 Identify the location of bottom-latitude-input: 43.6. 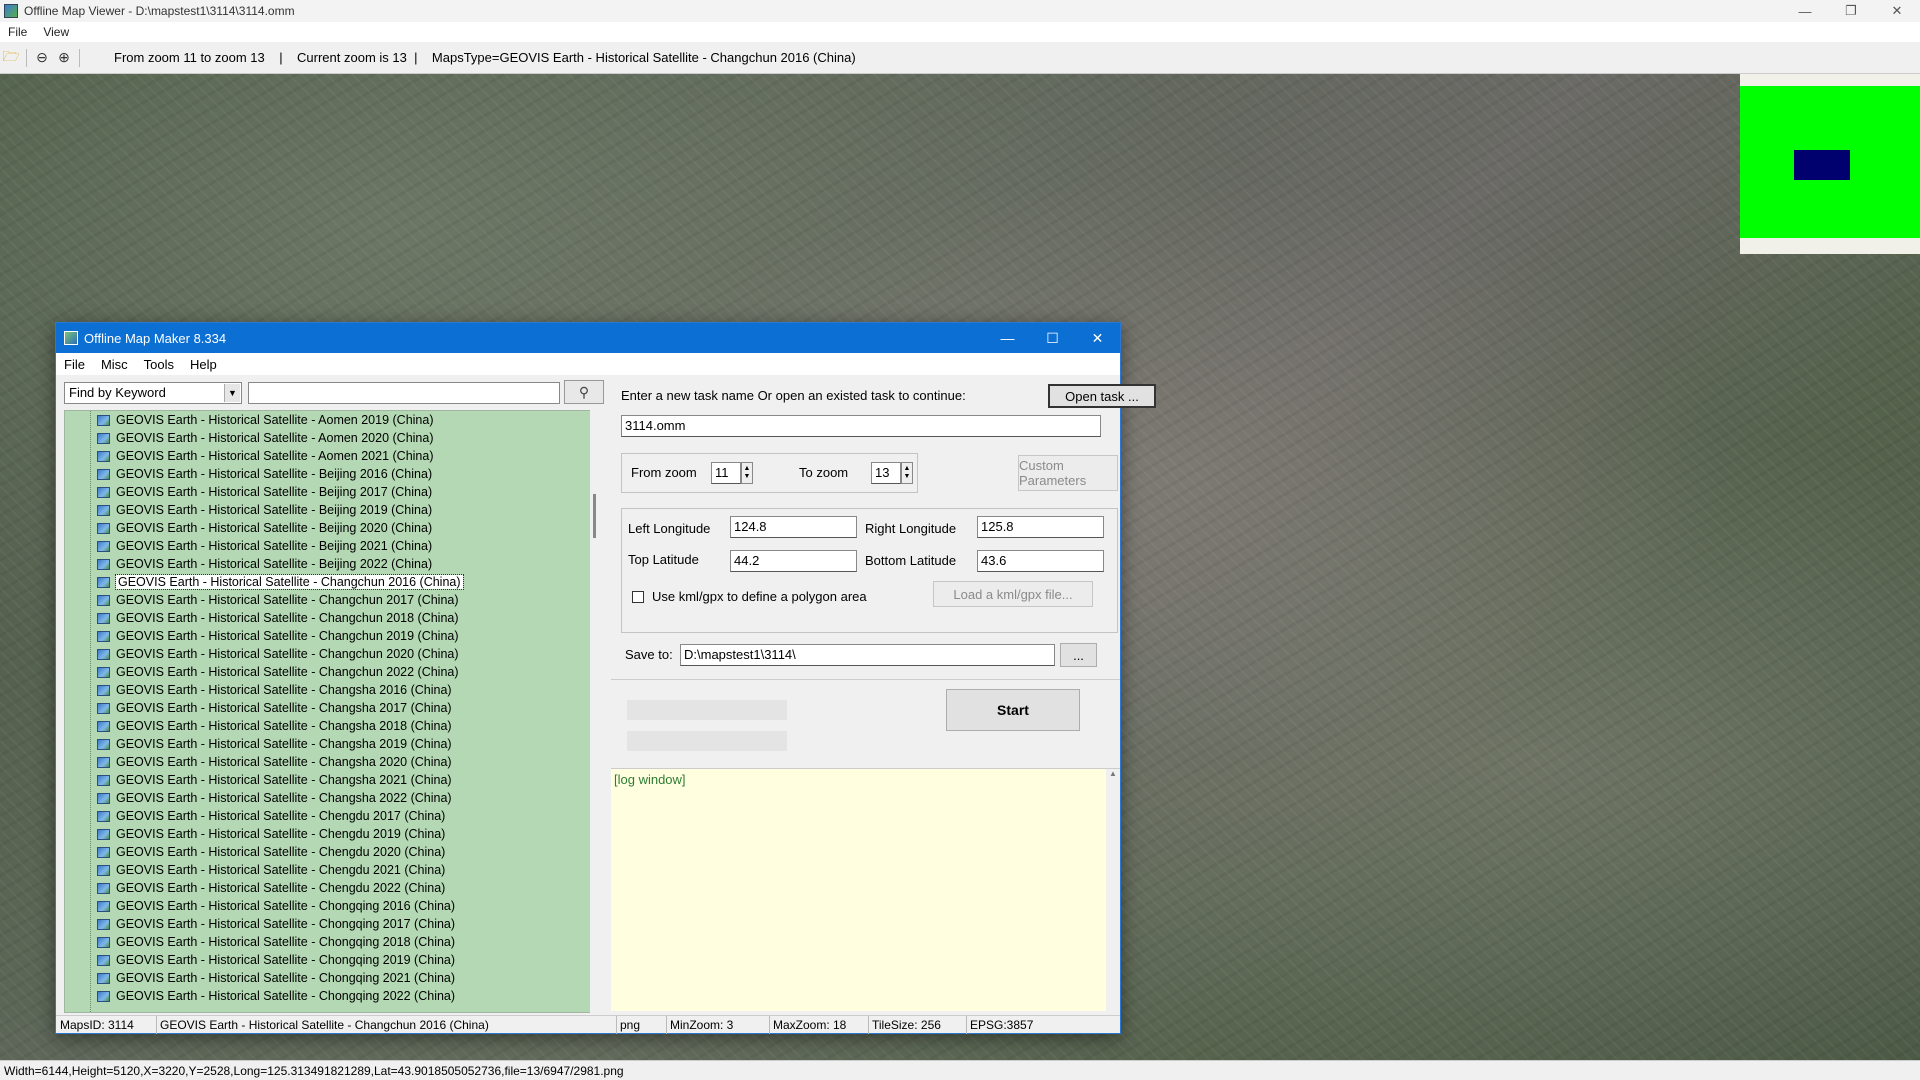
(1040, 561).